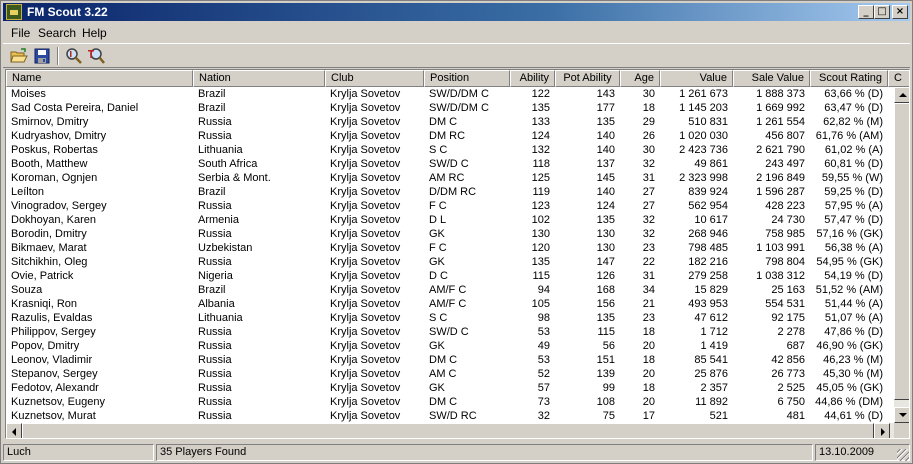 The image size is (913, 464). Describe the element at coordinates (882, 430) in the screenshot. I see `scroll-right-button` at that location.